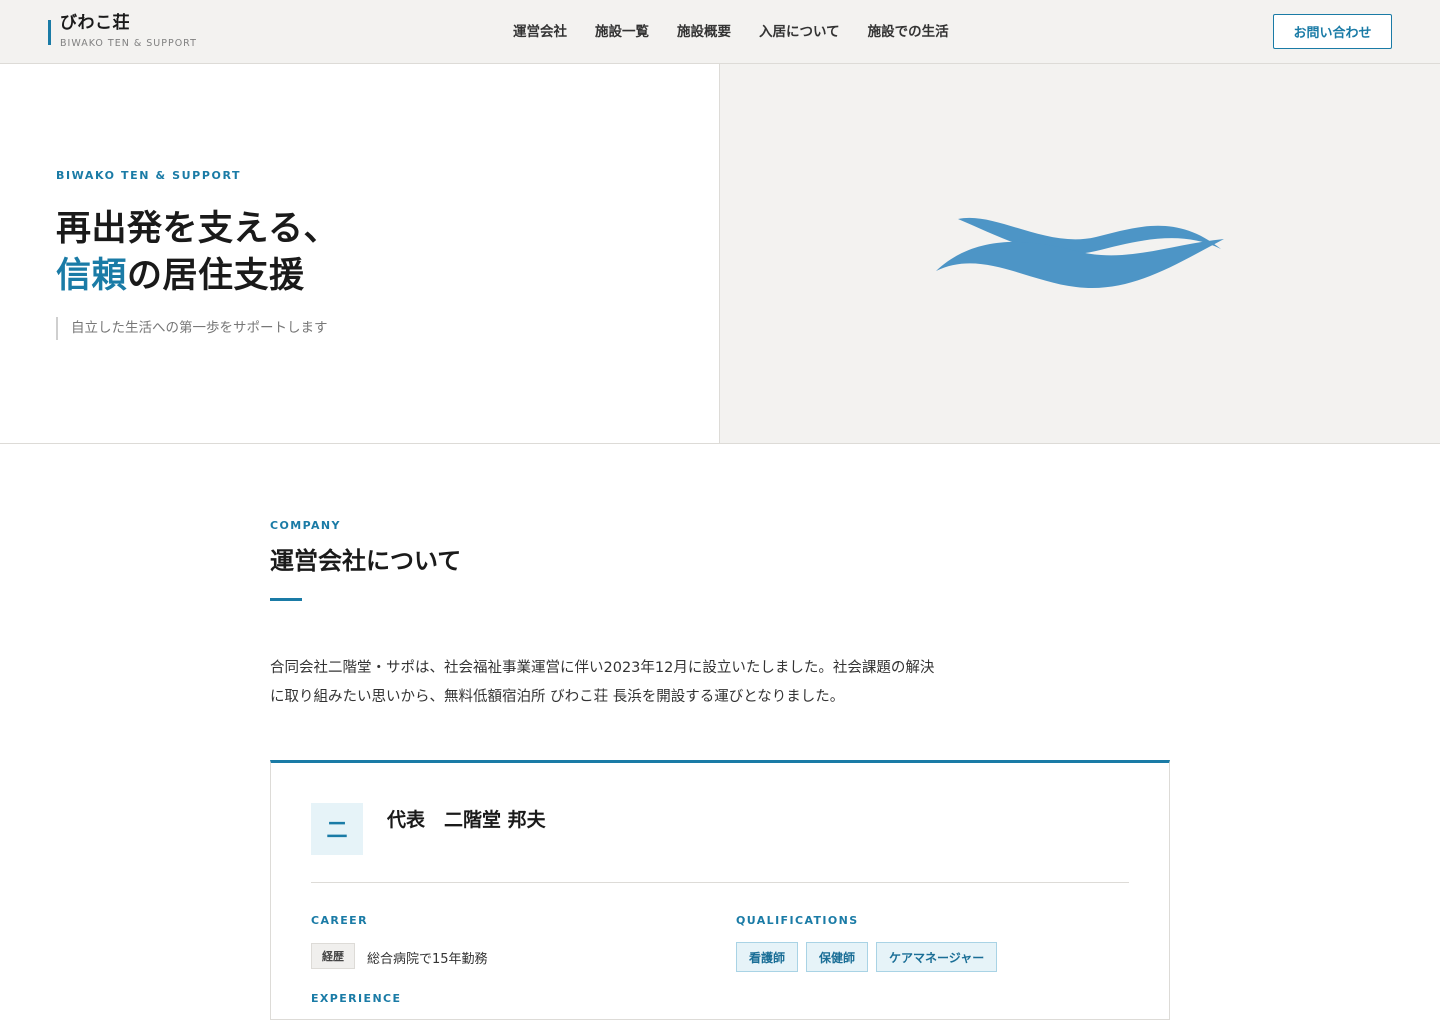  What do you see at coordinates (767, 957) in the screenshot?
I see `qualification-tag: 看護師` at bounding box center [767, 957].